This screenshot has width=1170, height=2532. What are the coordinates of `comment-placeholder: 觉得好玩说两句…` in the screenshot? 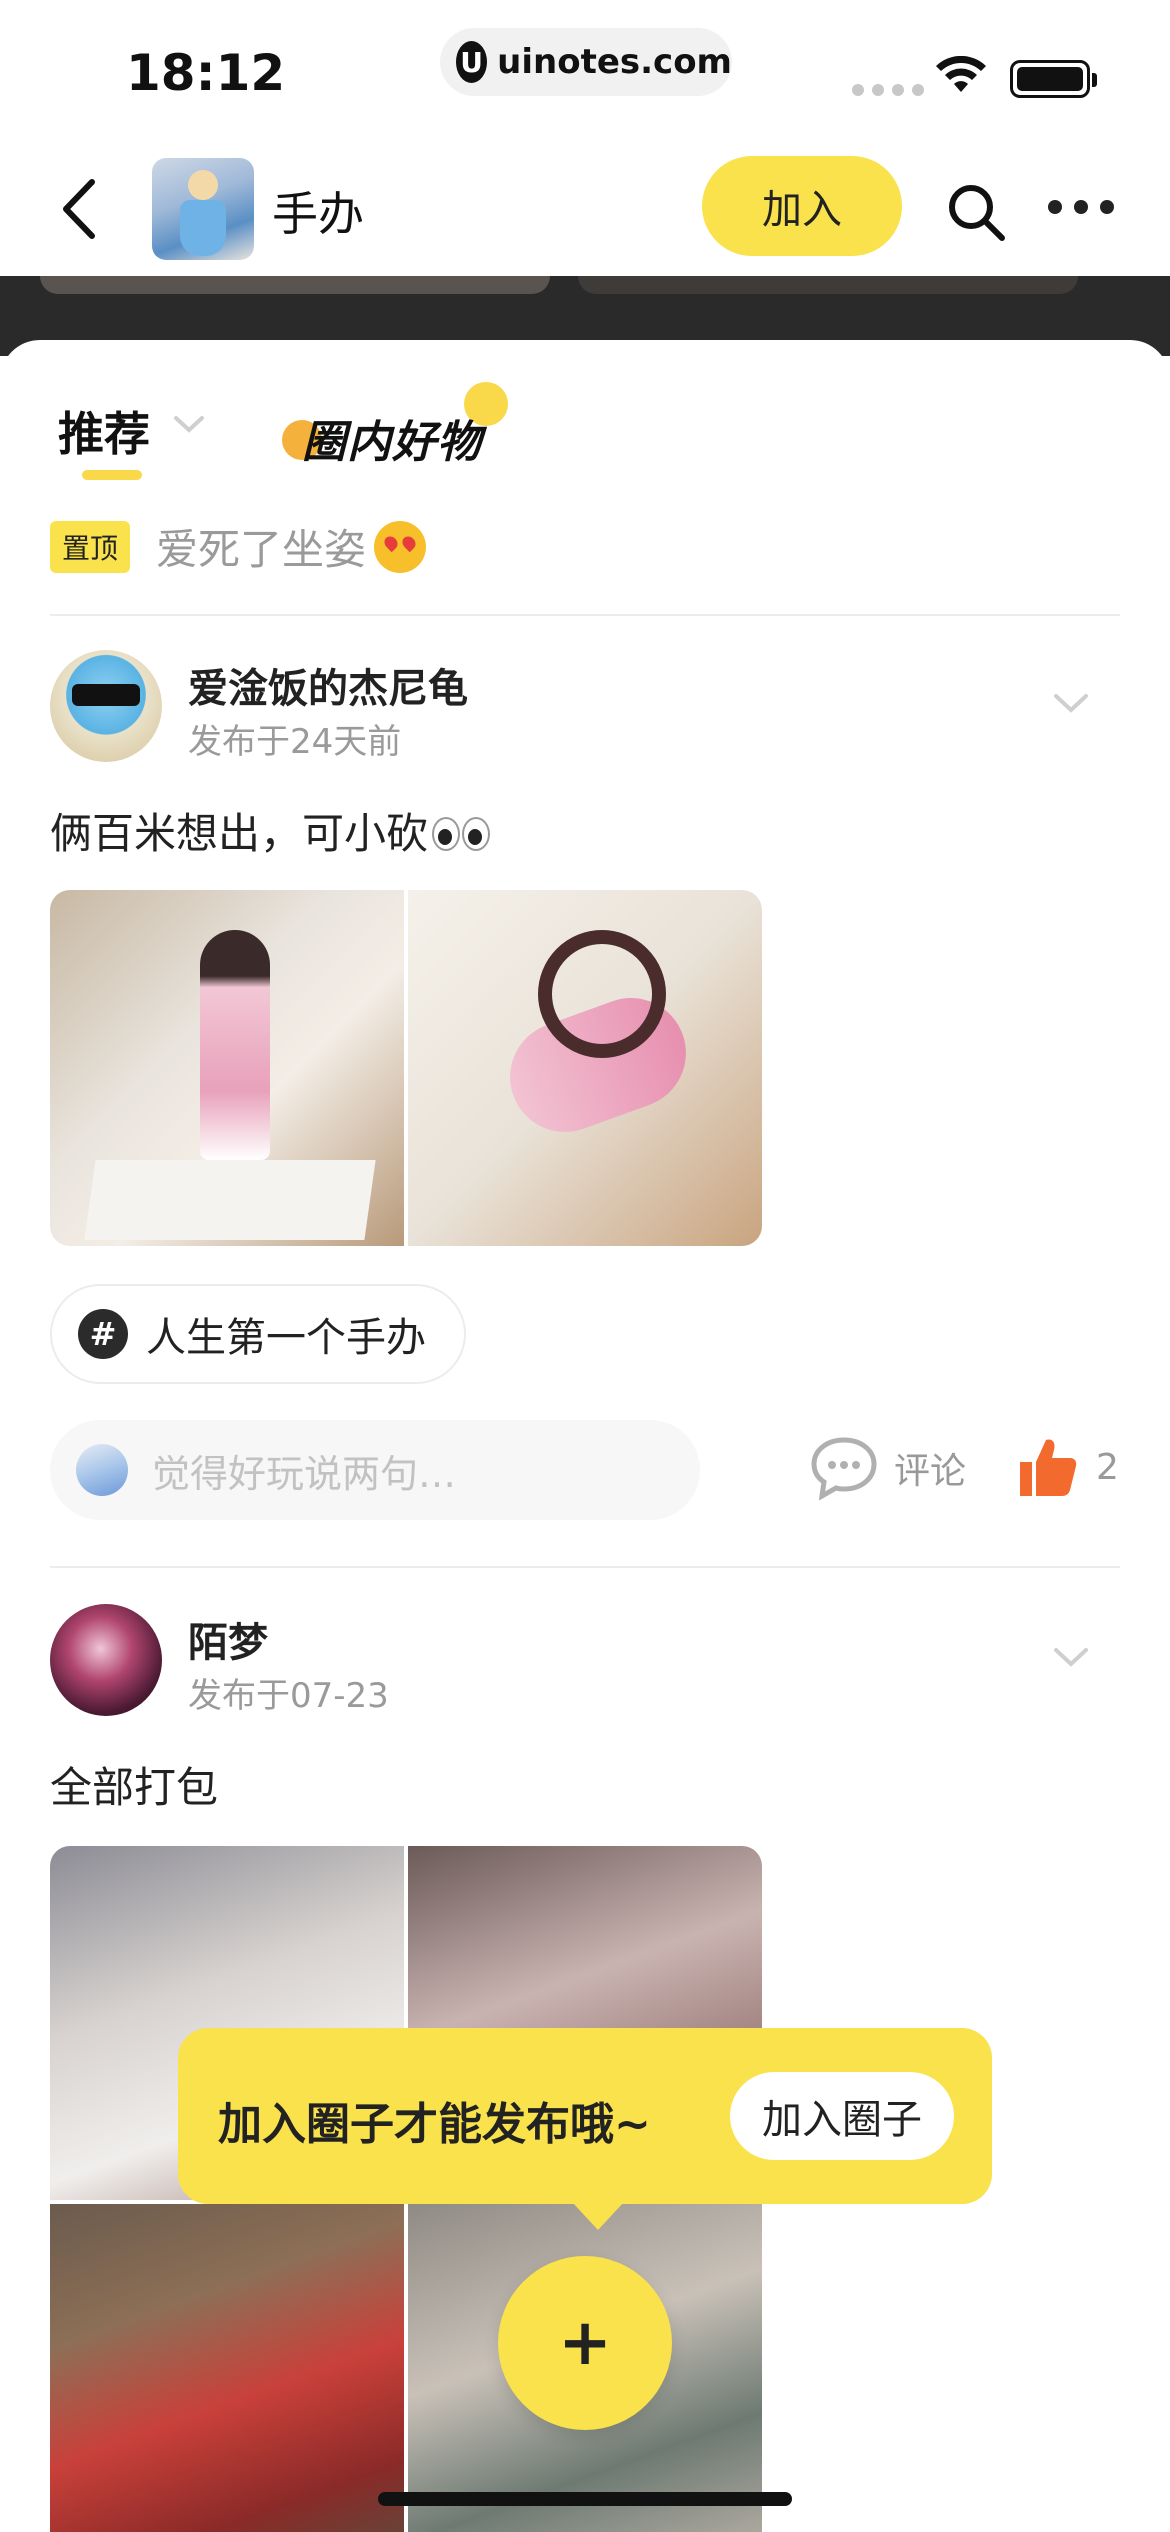 It's located at (304, 1473).